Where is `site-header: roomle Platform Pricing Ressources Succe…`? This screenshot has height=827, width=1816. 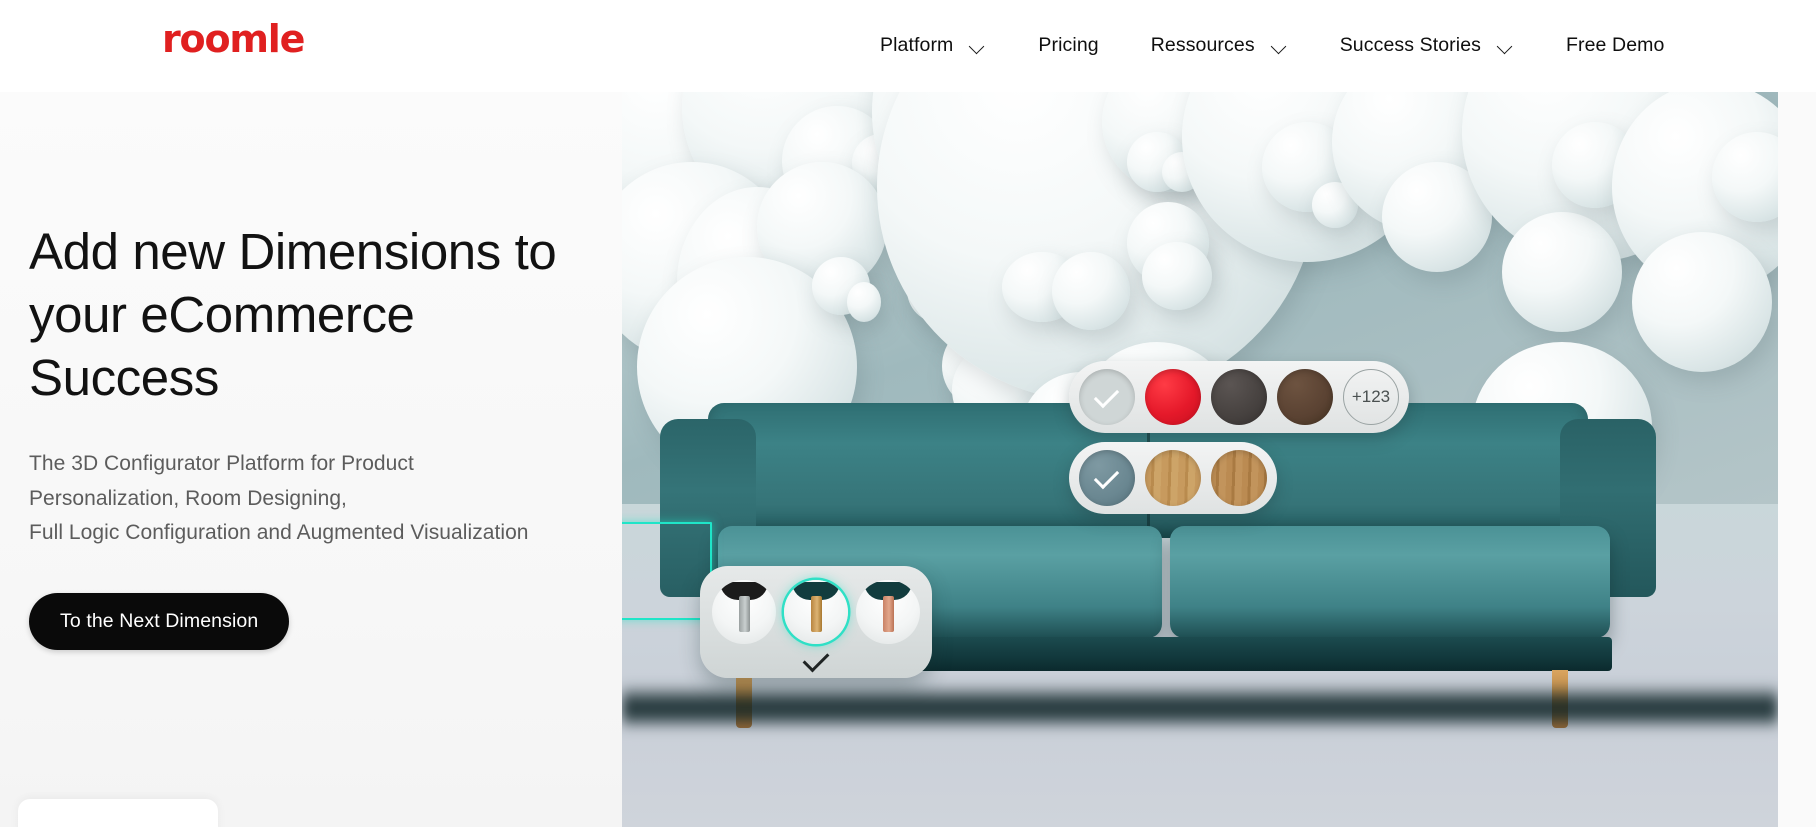 site-header: roomle Platform Pricing Ressources Succe… is located at coordinates (908, 46).